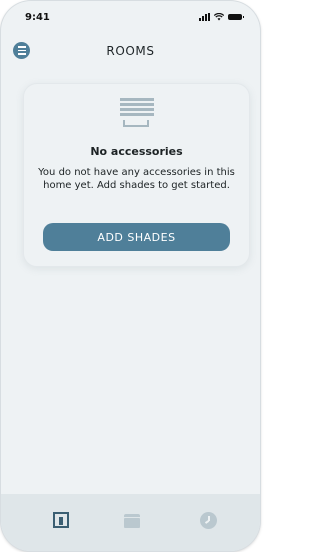 This screenshot has width=320, height=552. What do you see at coordinates (61, 520) in the screenshot?
I see `door-icon` at bounding box center [61, 520].